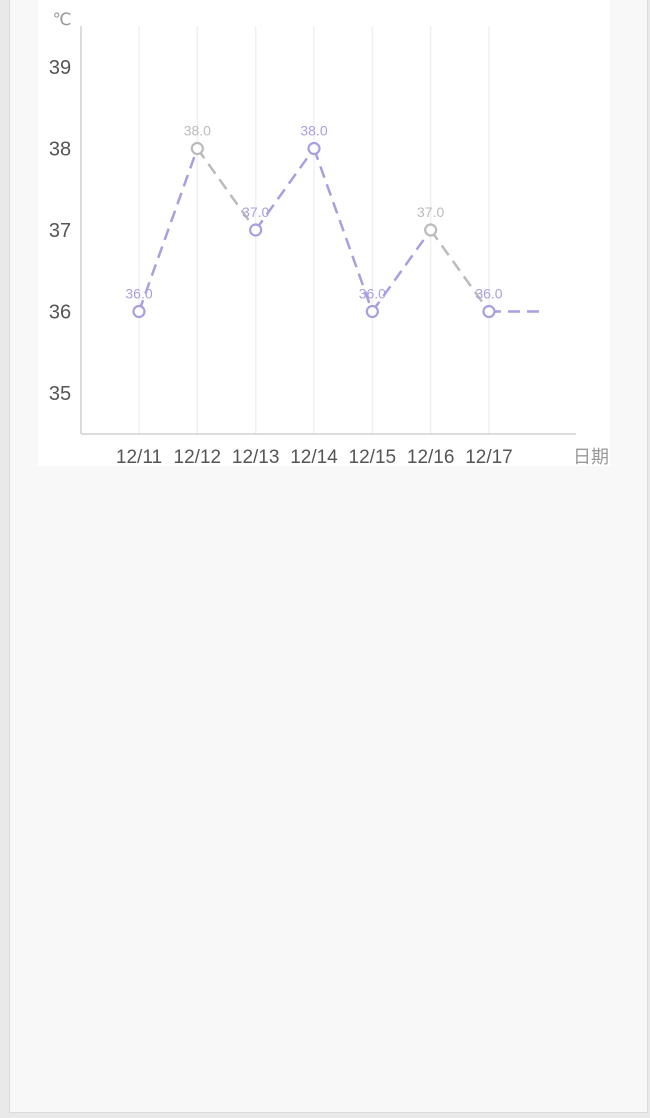  Describe the element at coordinates (60, 68) in the screenshot. I see `y-tick-label: 39` at that location.